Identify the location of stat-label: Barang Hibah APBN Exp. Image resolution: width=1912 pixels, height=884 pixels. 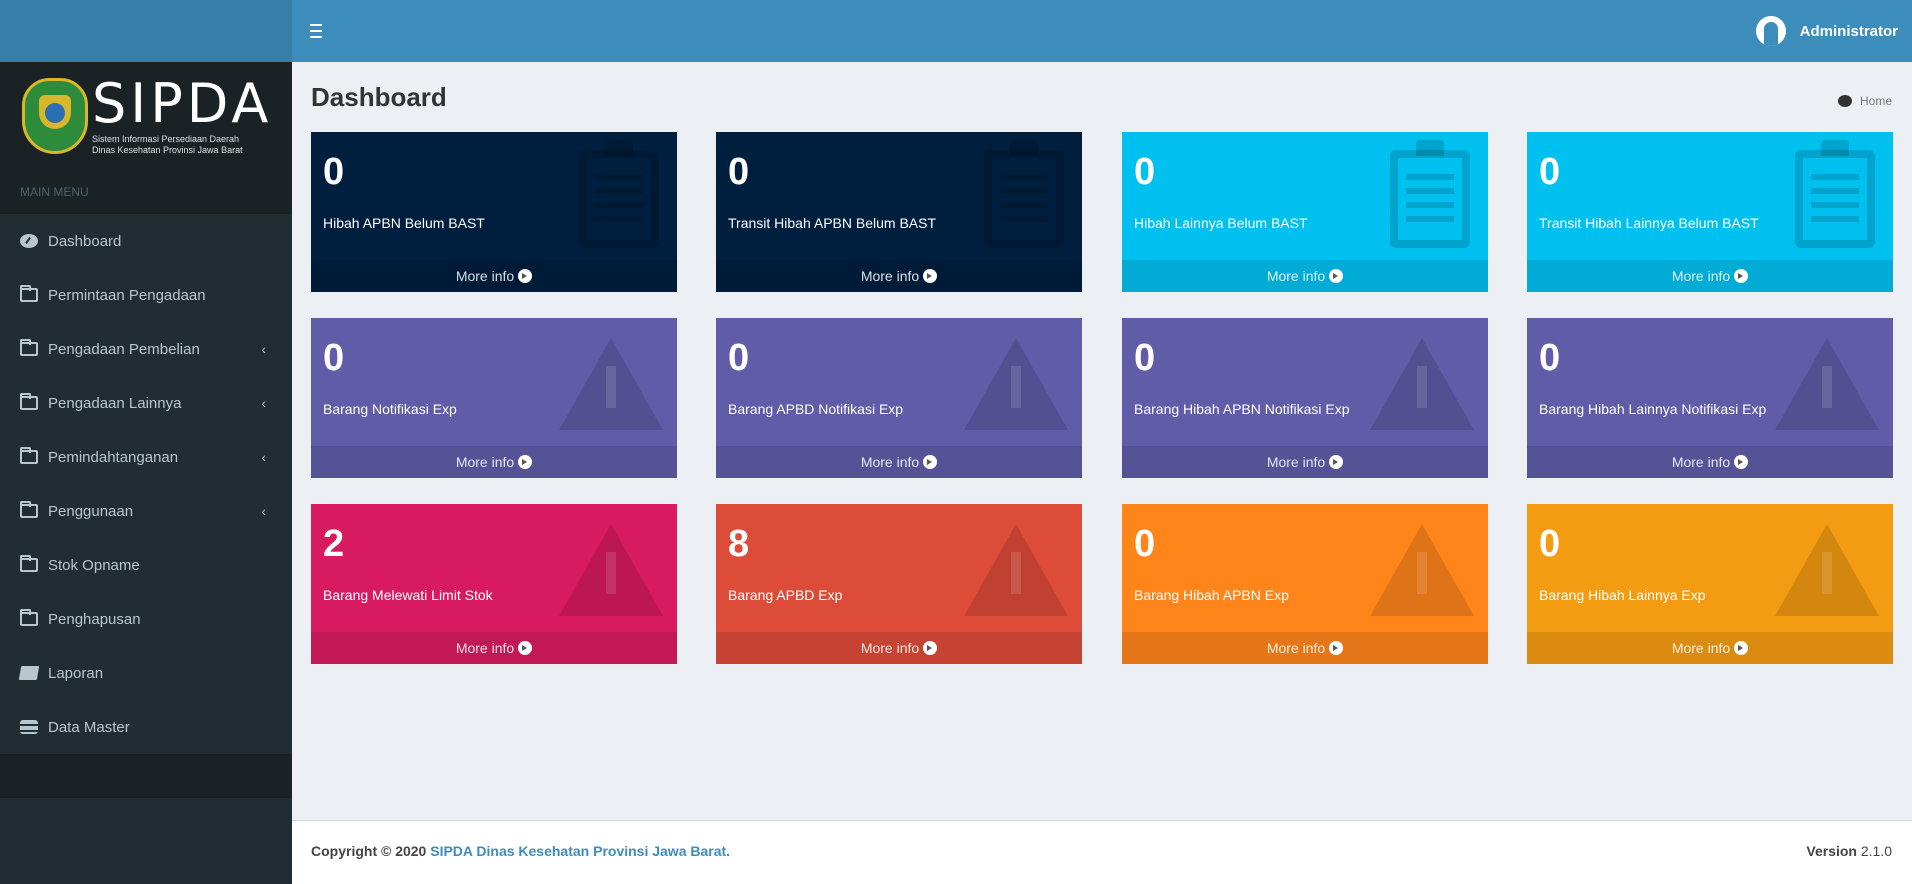
(1211, 595).